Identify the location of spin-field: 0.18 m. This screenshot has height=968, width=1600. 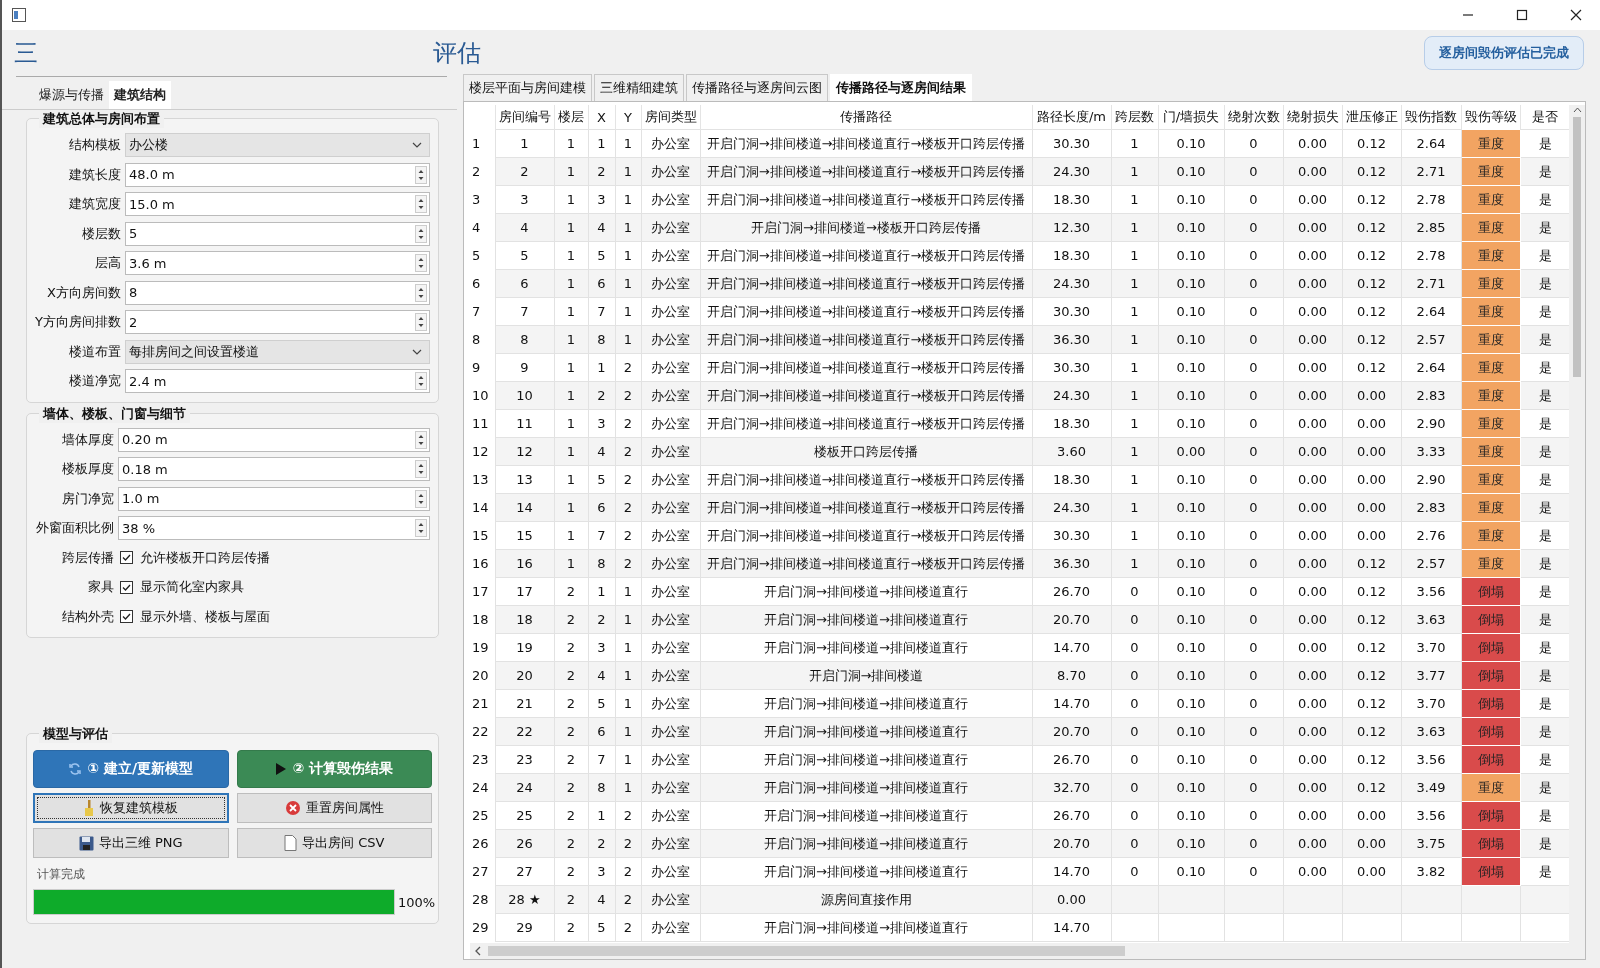
(274, 469).